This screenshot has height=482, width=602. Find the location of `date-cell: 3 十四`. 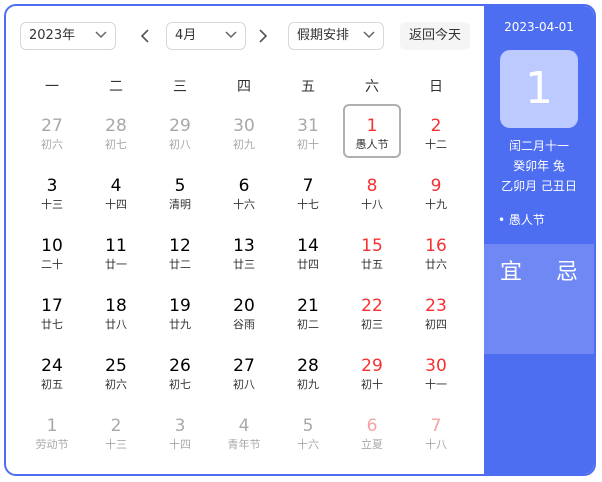

date-cell: 3 十四 is located at coordinates (180, 434).